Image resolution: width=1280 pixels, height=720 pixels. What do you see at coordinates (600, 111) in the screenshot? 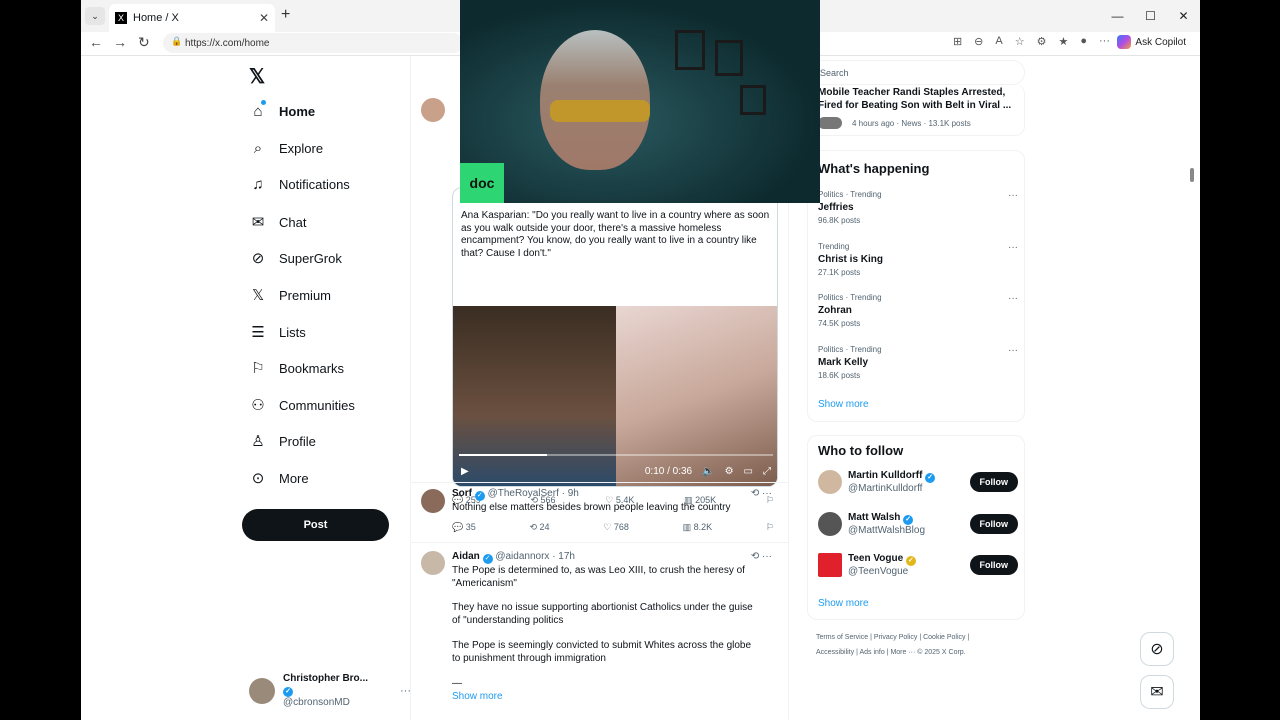
I see `sunglasses` at bounding box center [600, 111].